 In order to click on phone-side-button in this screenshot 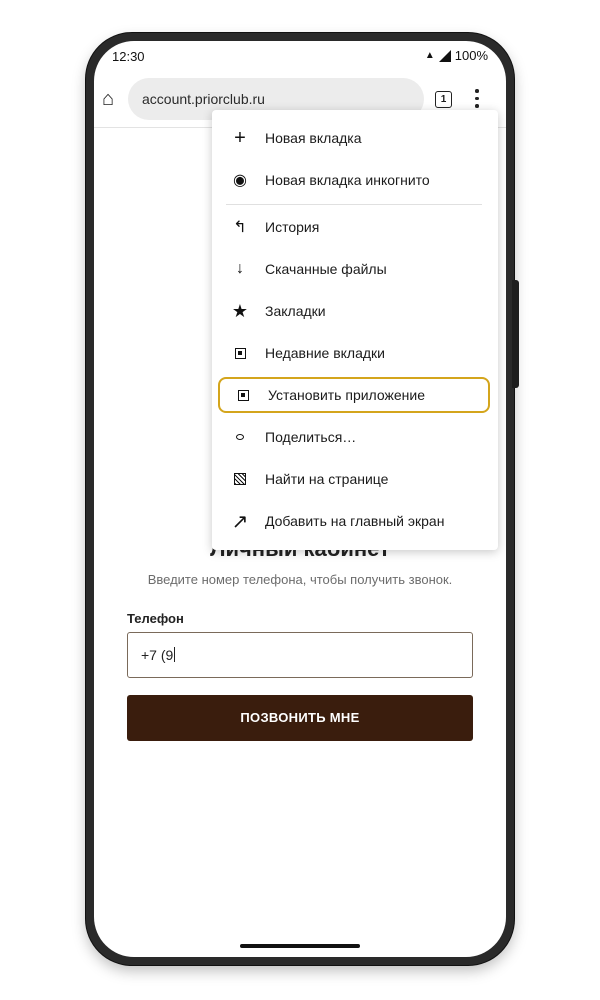, I will do `click(515, 334)`.